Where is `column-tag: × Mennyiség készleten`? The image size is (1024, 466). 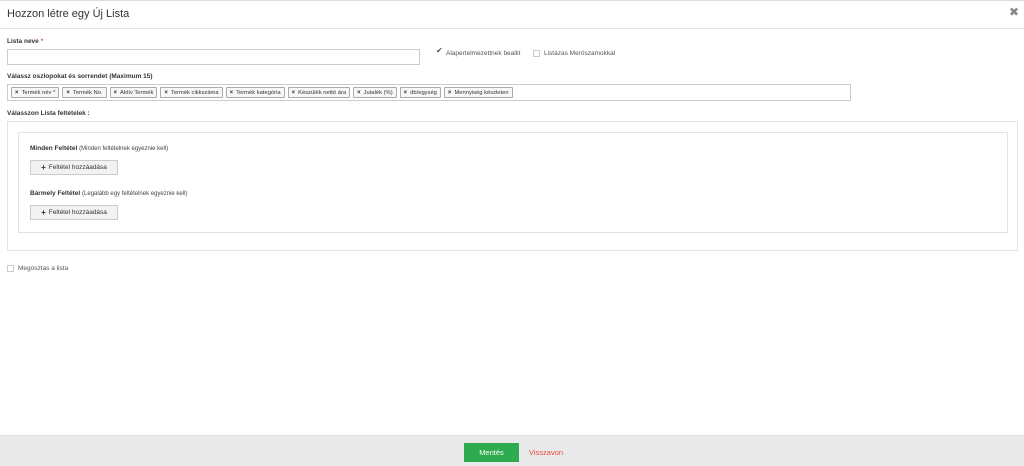 column-tag: × Mennyiség készleten is located at coordinates (478, 92).